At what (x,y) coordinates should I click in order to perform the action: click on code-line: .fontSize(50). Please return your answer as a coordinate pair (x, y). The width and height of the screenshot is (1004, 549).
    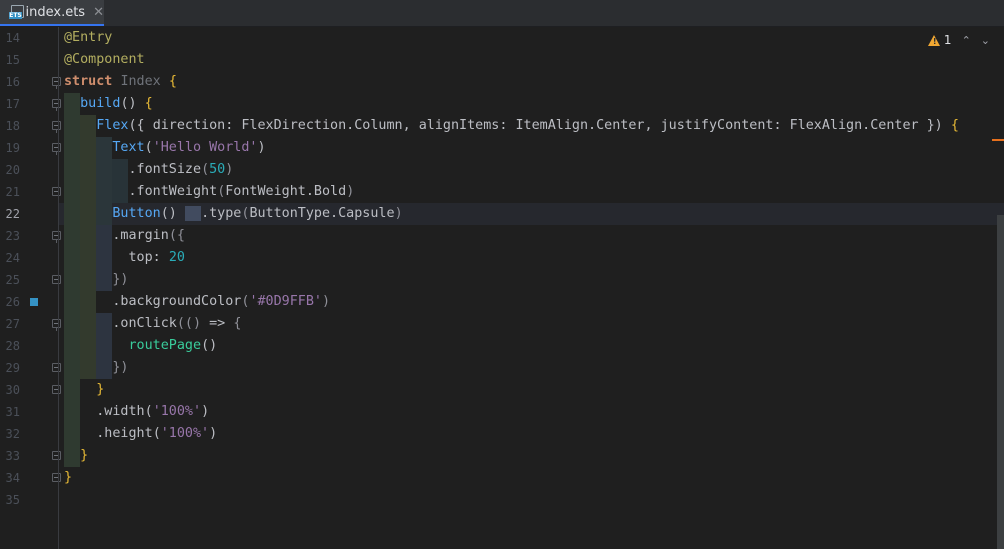
    Looking at the image, I should click on (149, 170).